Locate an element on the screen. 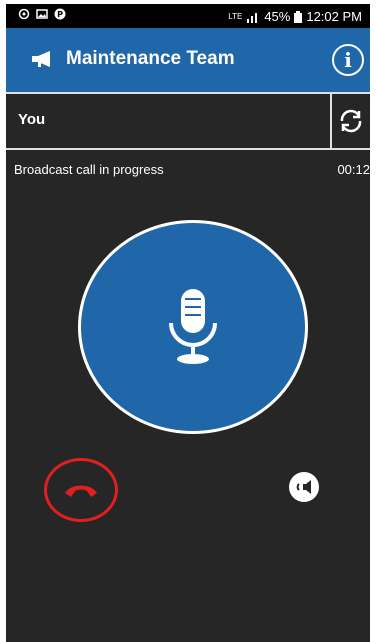 Image resolution: width=376 pixels, height=642 pixels. speaker-button is located at coordinates (304, 487).